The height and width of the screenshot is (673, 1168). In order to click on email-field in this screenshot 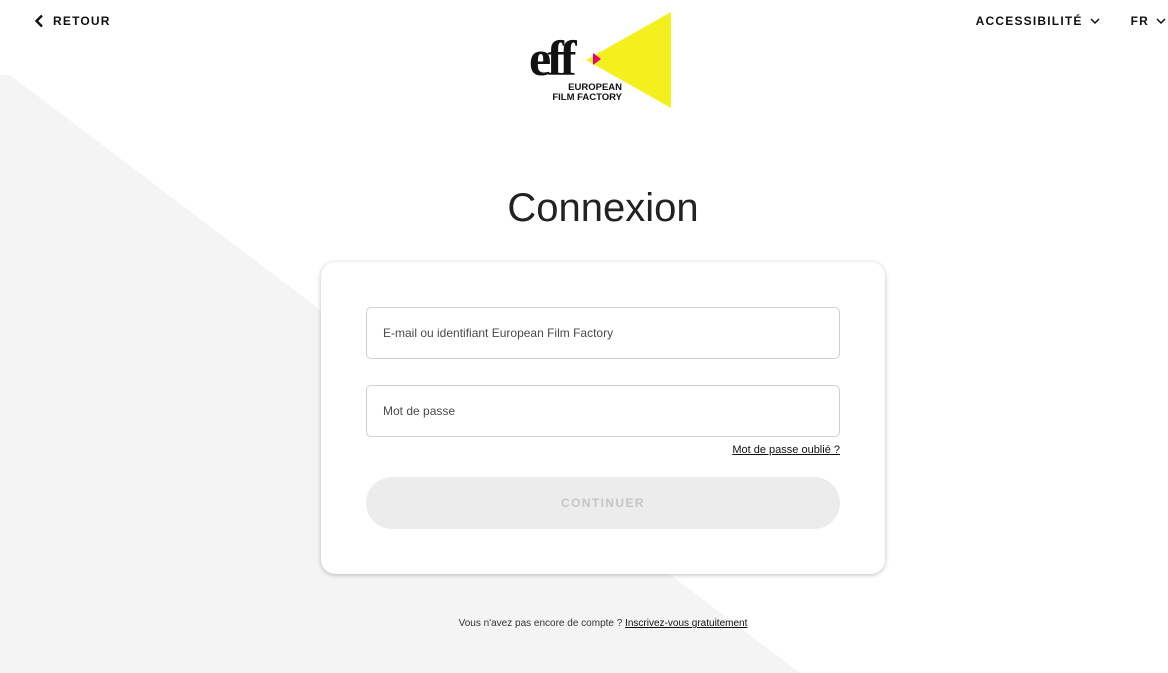, I will do `click(603, 333)`.